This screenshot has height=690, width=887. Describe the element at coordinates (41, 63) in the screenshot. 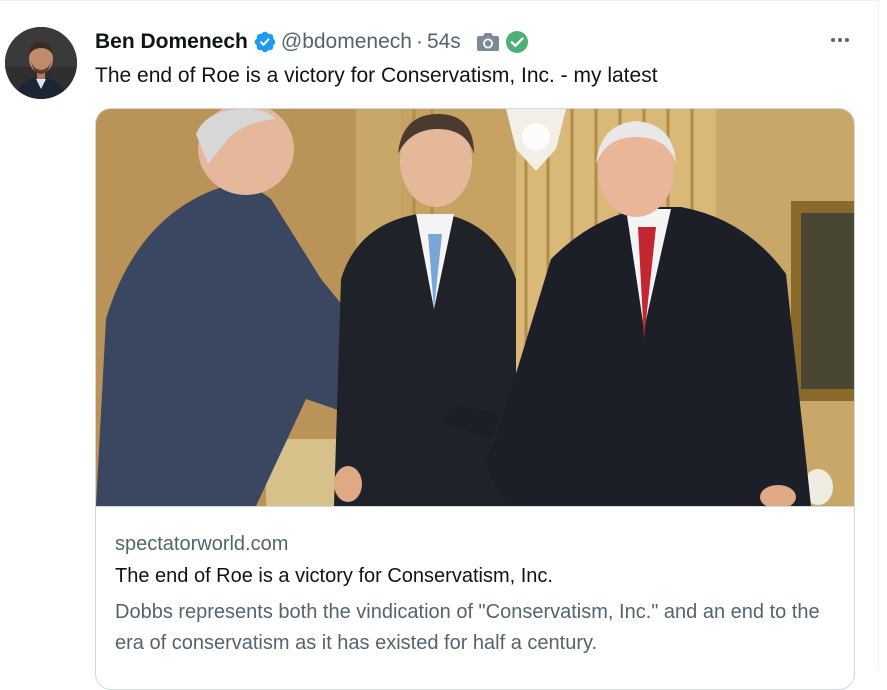

I see `author-avatar` at that location.